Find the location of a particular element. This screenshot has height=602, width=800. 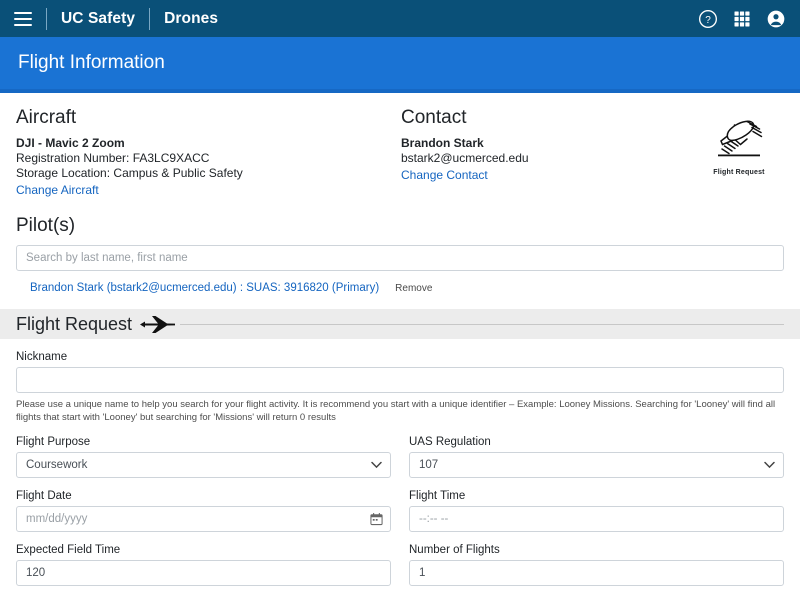

user-account-icon is located at coordinates (776, 19).